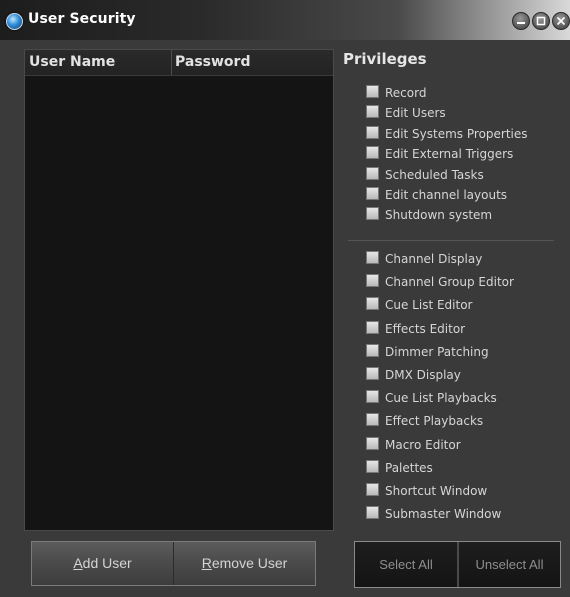 This screenshot has width=570, height=597. I want to click on privilege-label: Macro Editor, so click(423, 444).